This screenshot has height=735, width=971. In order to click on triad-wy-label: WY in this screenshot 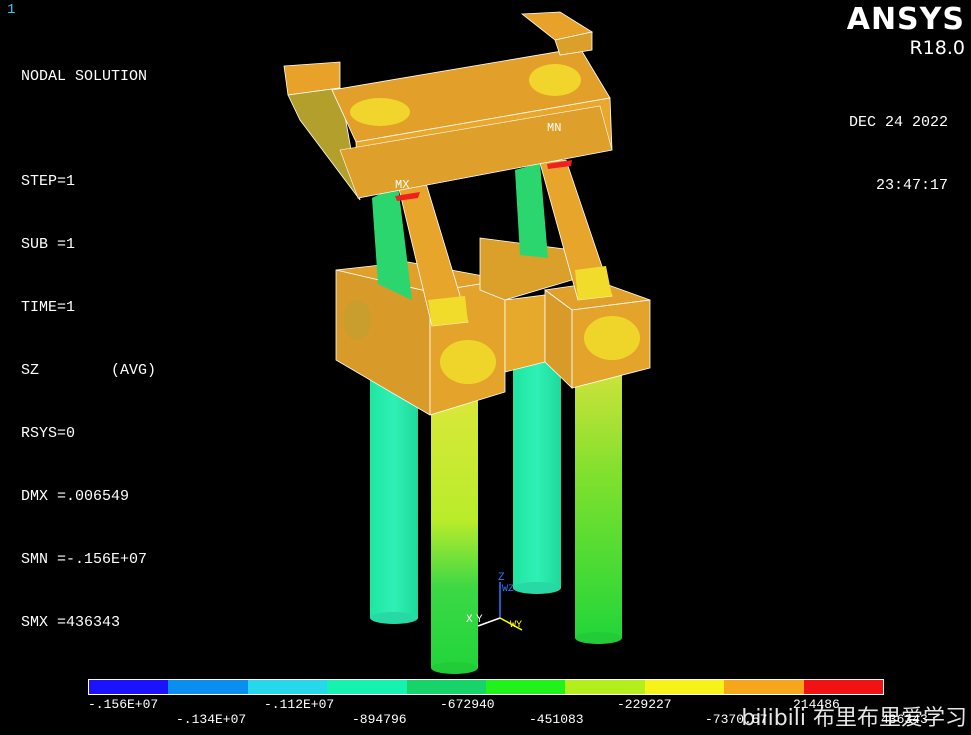, I will do `click(516, 625)`.